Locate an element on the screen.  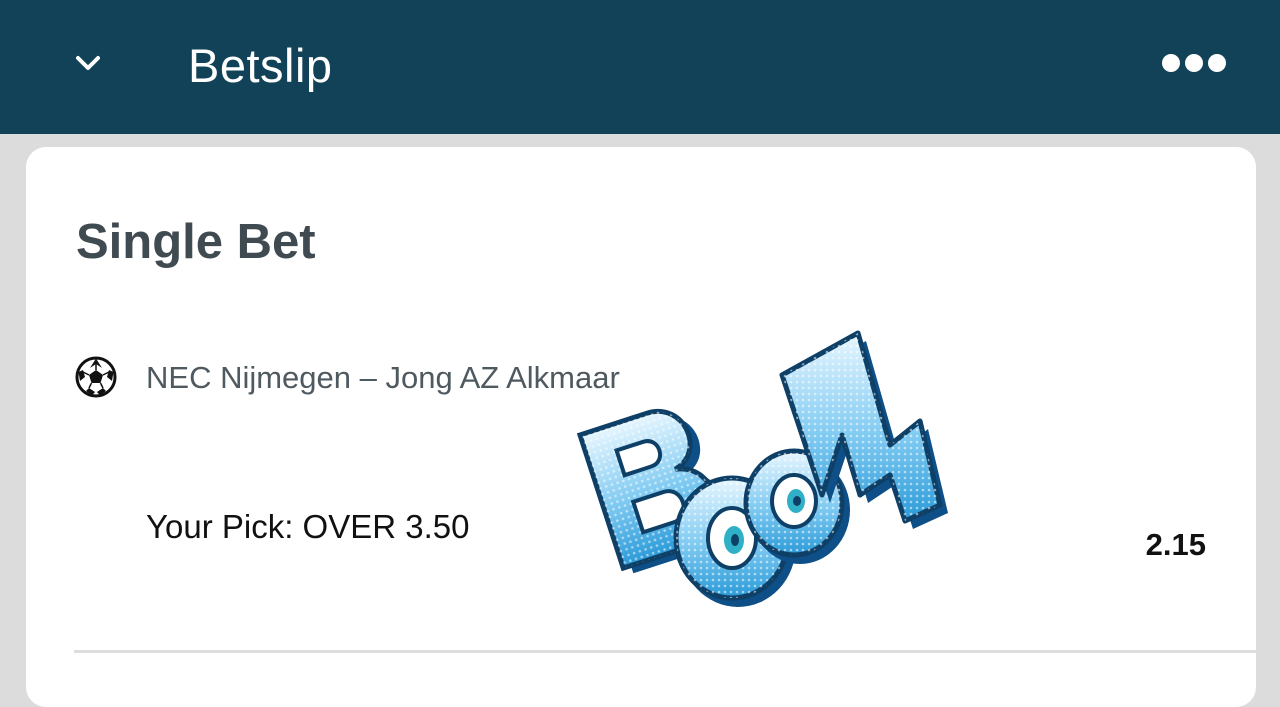
page-title: Betslip is located at coordinates (260, 65).